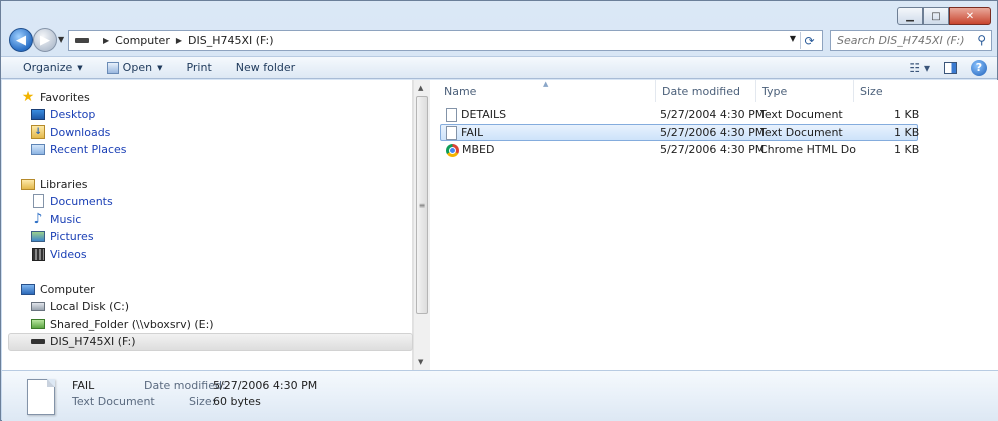 Image resolution: width=998 pixels, height=421 pixels. What do you see at coordinates (142, 40) in the screenshot?
I see `breadcrumb-computer: Computer` at bounding box center [142, 40].